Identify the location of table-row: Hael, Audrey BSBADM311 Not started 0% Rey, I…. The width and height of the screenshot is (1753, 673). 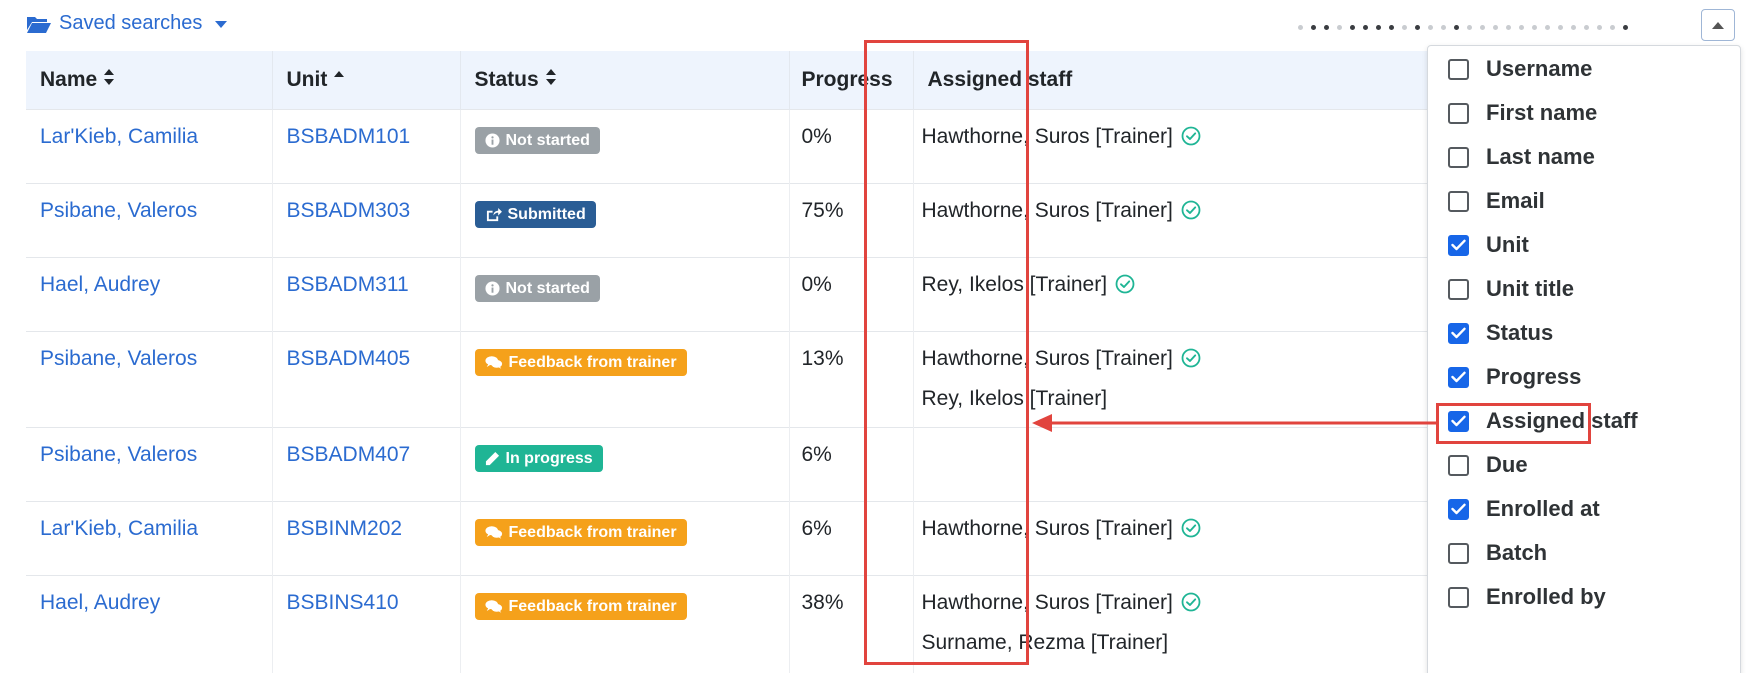
(729, 293).